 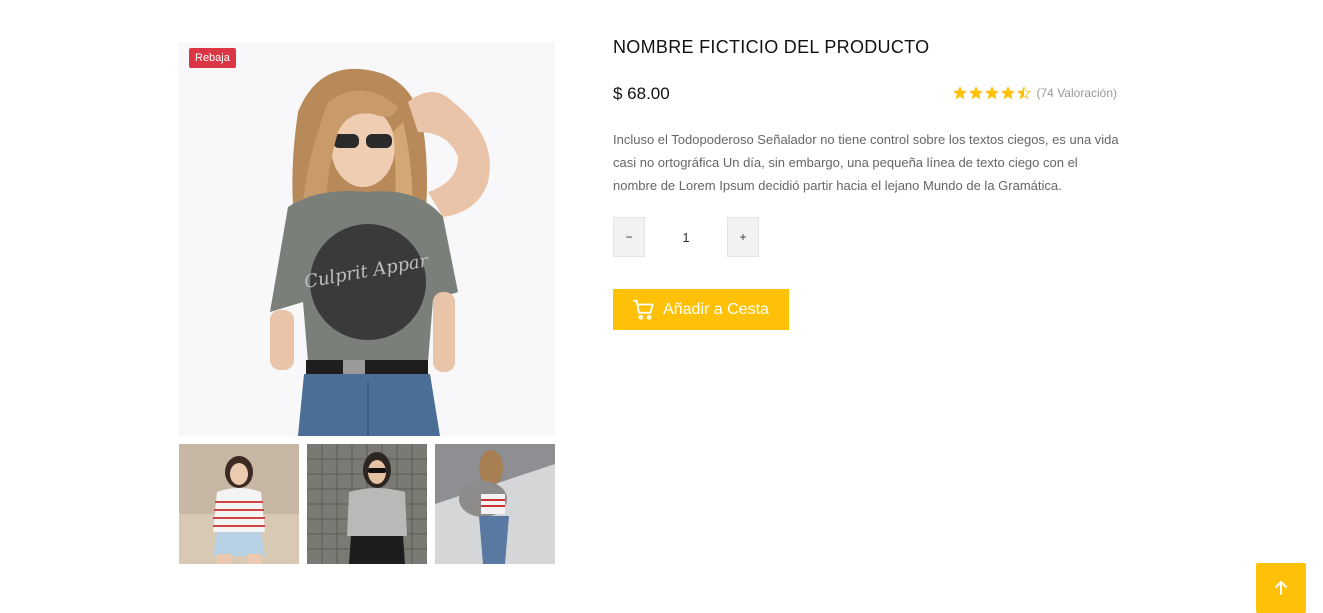 I want to click on back-to-top-button, so click(x=1281, y=588).